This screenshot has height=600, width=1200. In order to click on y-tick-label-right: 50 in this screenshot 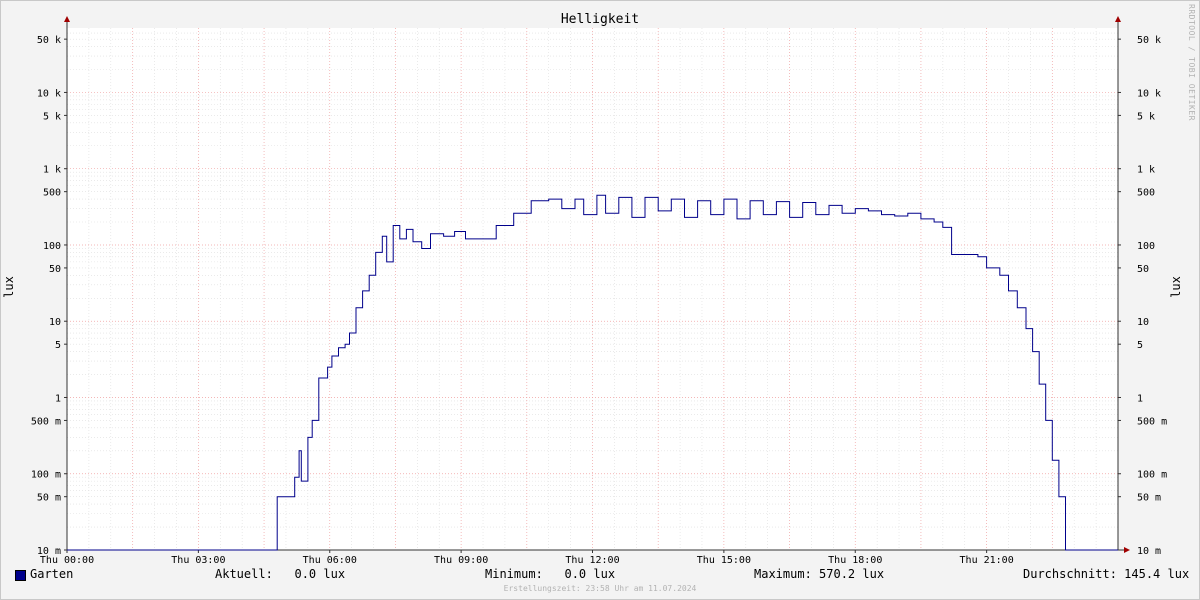, I will do `click(1143, 269)`.